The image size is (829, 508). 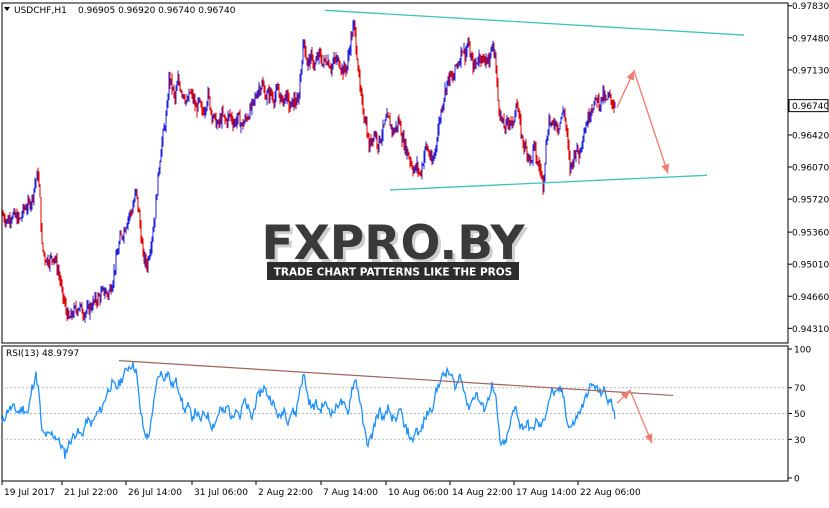 I want to click on price-tick-label: 0.96070, so click(x=810, y=169).